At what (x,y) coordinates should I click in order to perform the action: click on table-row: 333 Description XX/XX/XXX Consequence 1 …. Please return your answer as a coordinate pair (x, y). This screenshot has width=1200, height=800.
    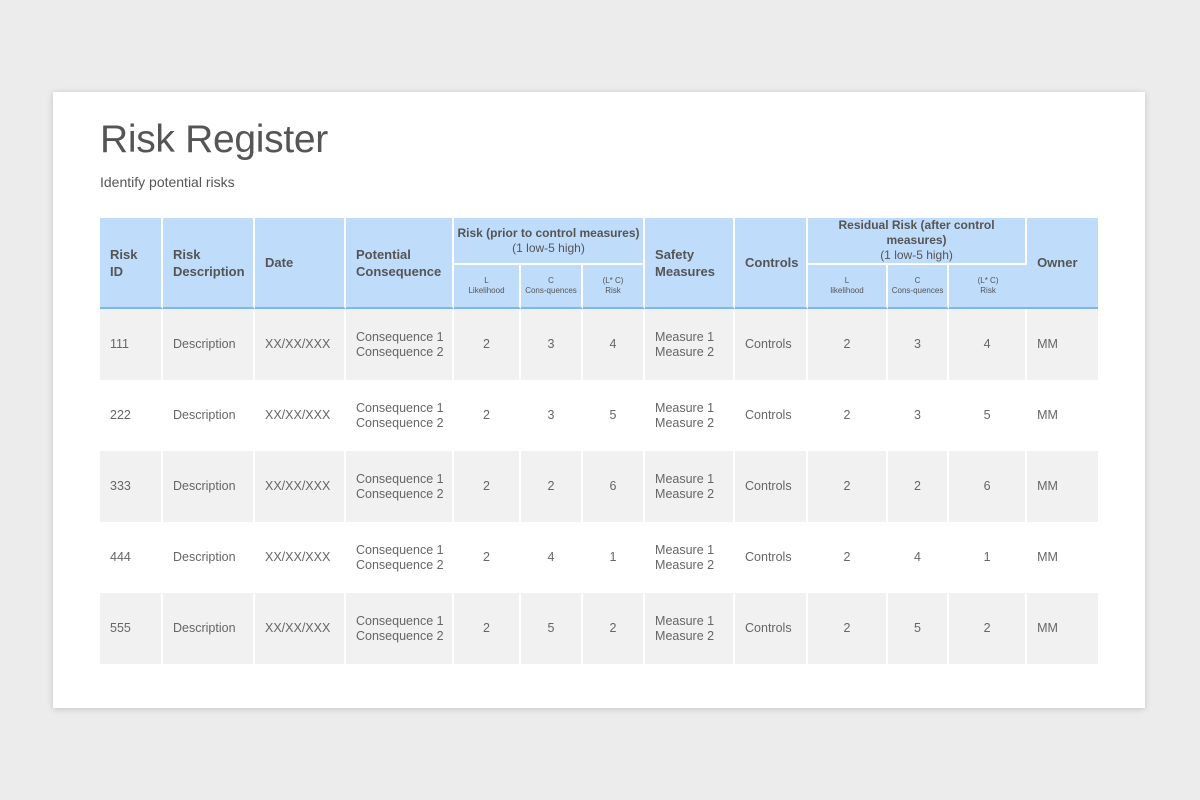
    Looking at the image, I should click on (599, 486).